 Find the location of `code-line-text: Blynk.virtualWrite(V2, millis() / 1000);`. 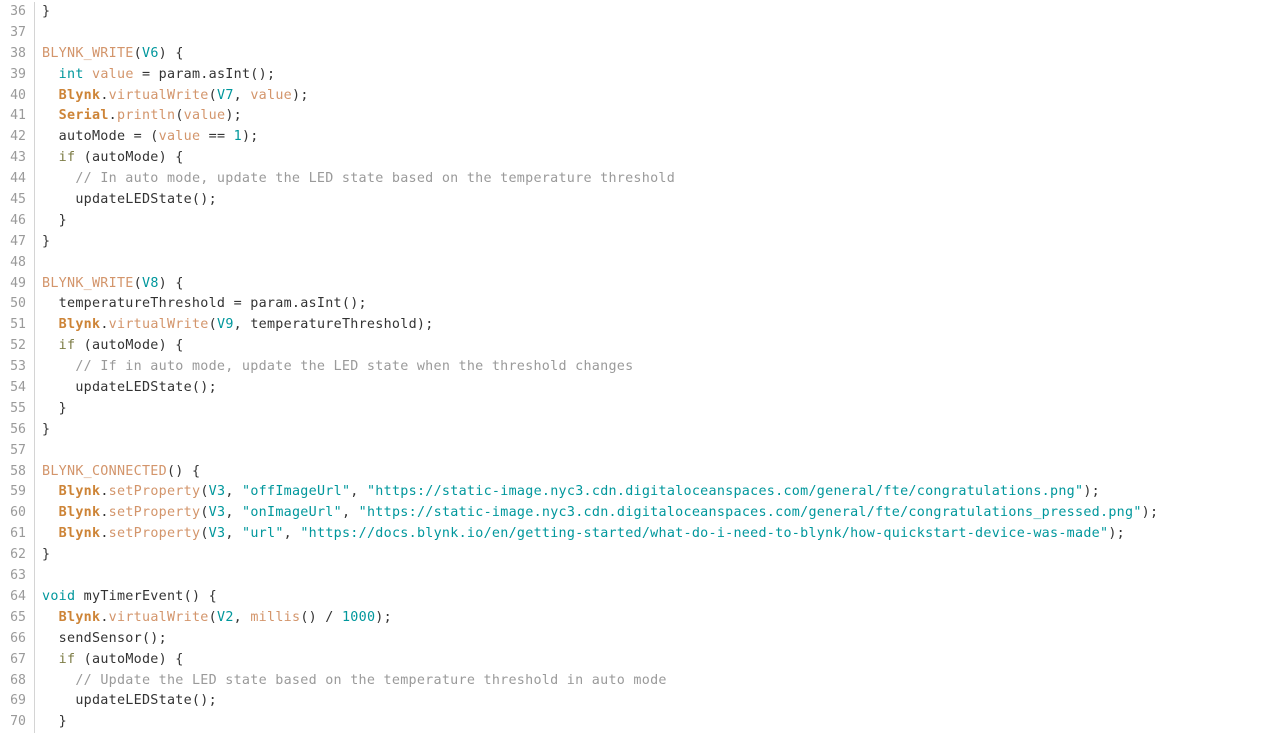

code-line-text: Blynk.virtualWrite(V2, millis() / 1000); is located at coordinates (648, 618).